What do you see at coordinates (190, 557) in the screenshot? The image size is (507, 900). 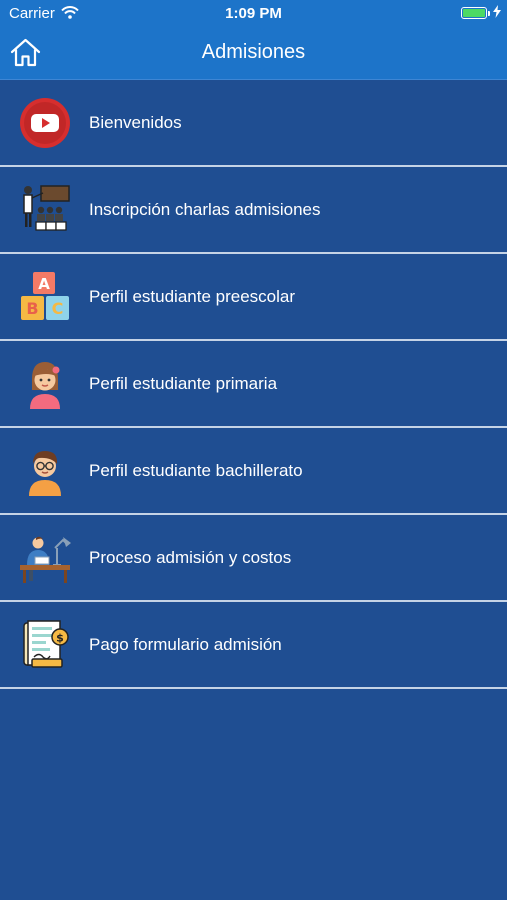 I see `menu-item-label: Proceso admisión y costos` at bounding box center [190, 557].